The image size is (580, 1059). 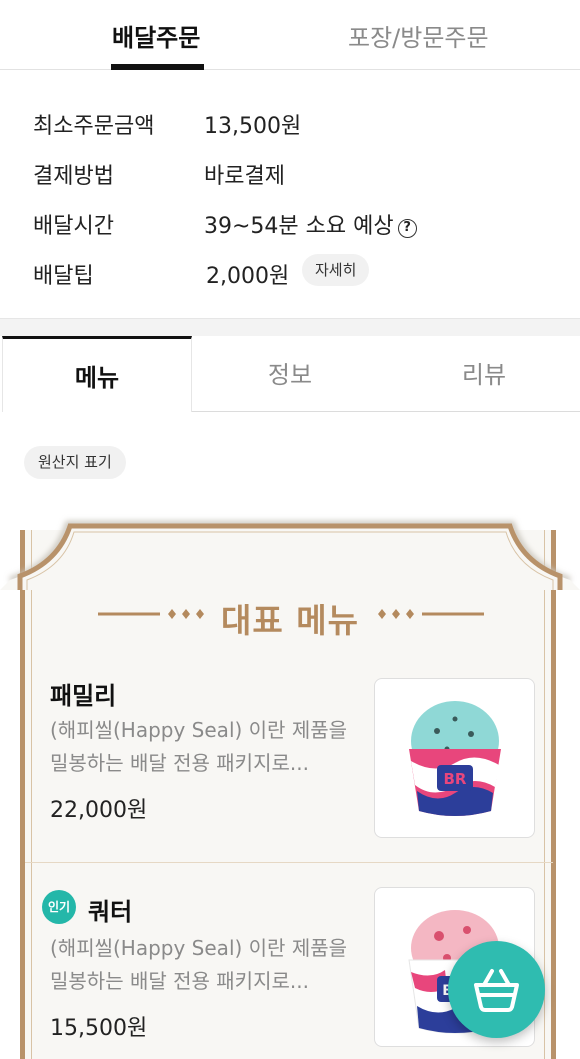 What do you see at coordinates (73, 176) in the screenshot?
I see `payment-label: 결제방법` at bounding box center [73, 176].